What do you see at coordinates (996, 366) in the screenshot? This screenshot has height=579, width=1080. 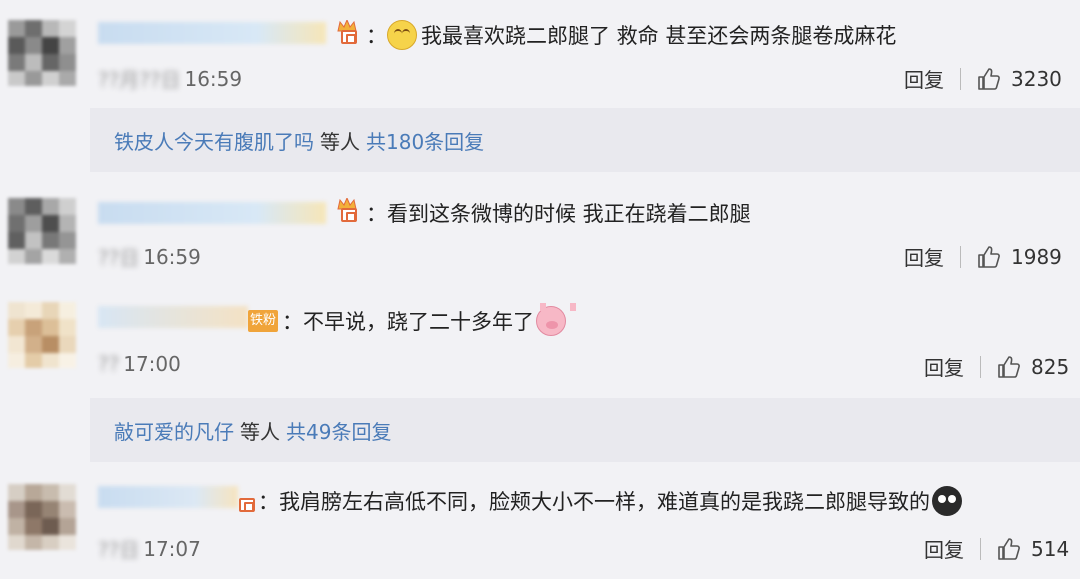 I see `comment-actions: 回复 825` at bounding box center [996, 366].